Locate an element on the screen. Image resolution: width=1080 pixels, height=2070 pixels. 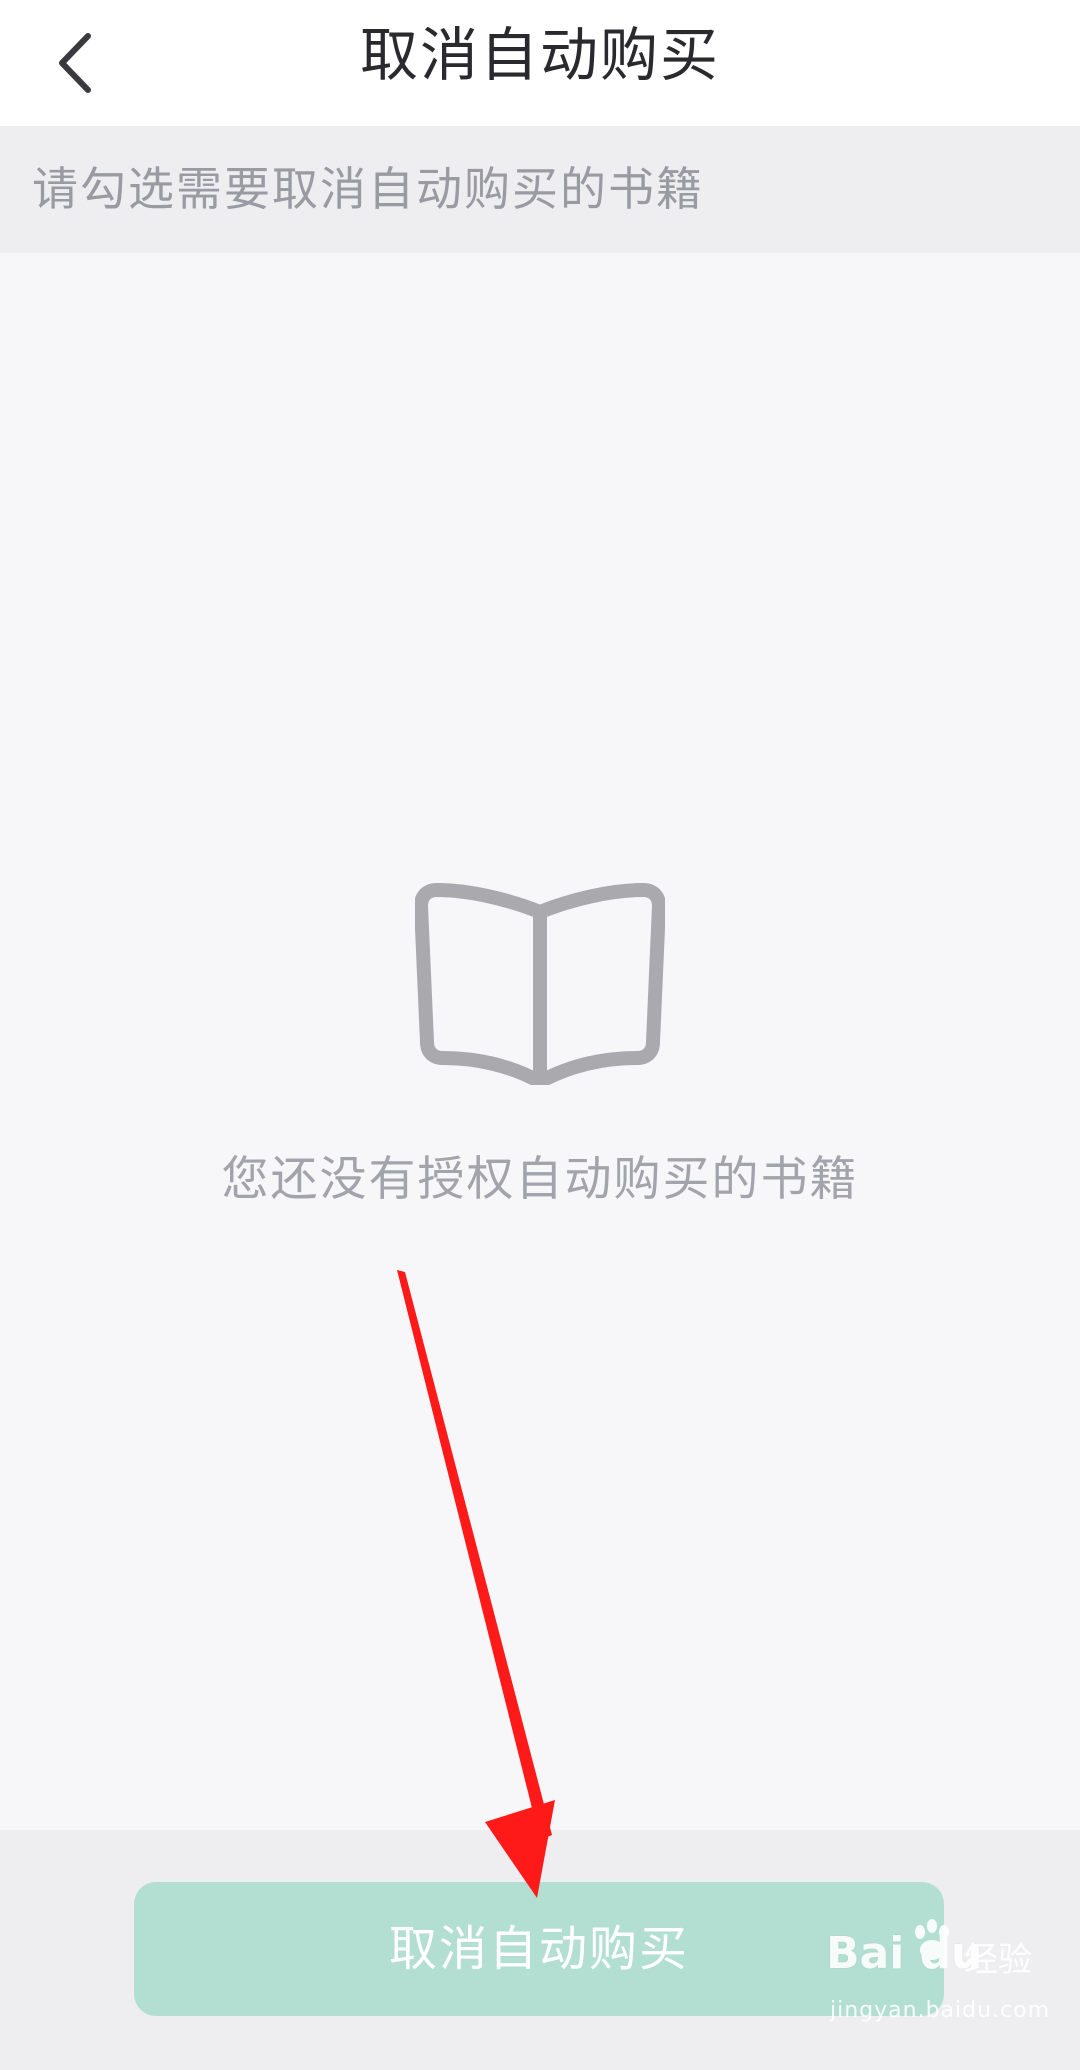
cancel-auto-purchase-button: 取消自动购买 is located at coordinates (539, 1949).